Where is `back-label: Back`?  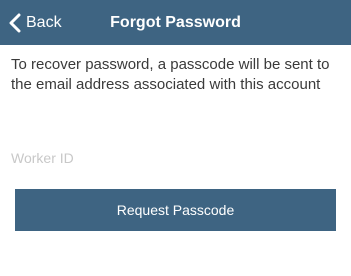
back-label: Back is located at coordinates (44, 22).